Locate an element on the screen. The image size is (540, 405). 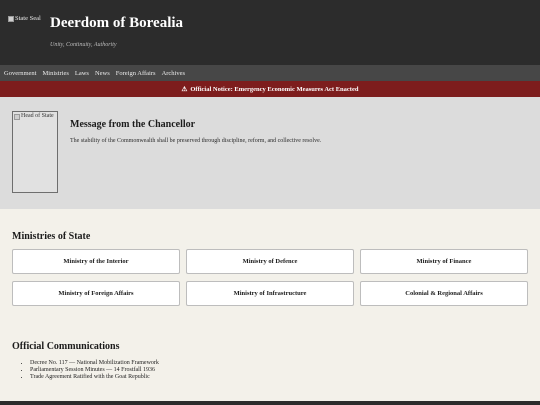
state-seal-image: State Seal is located at coordinates (24, 18).